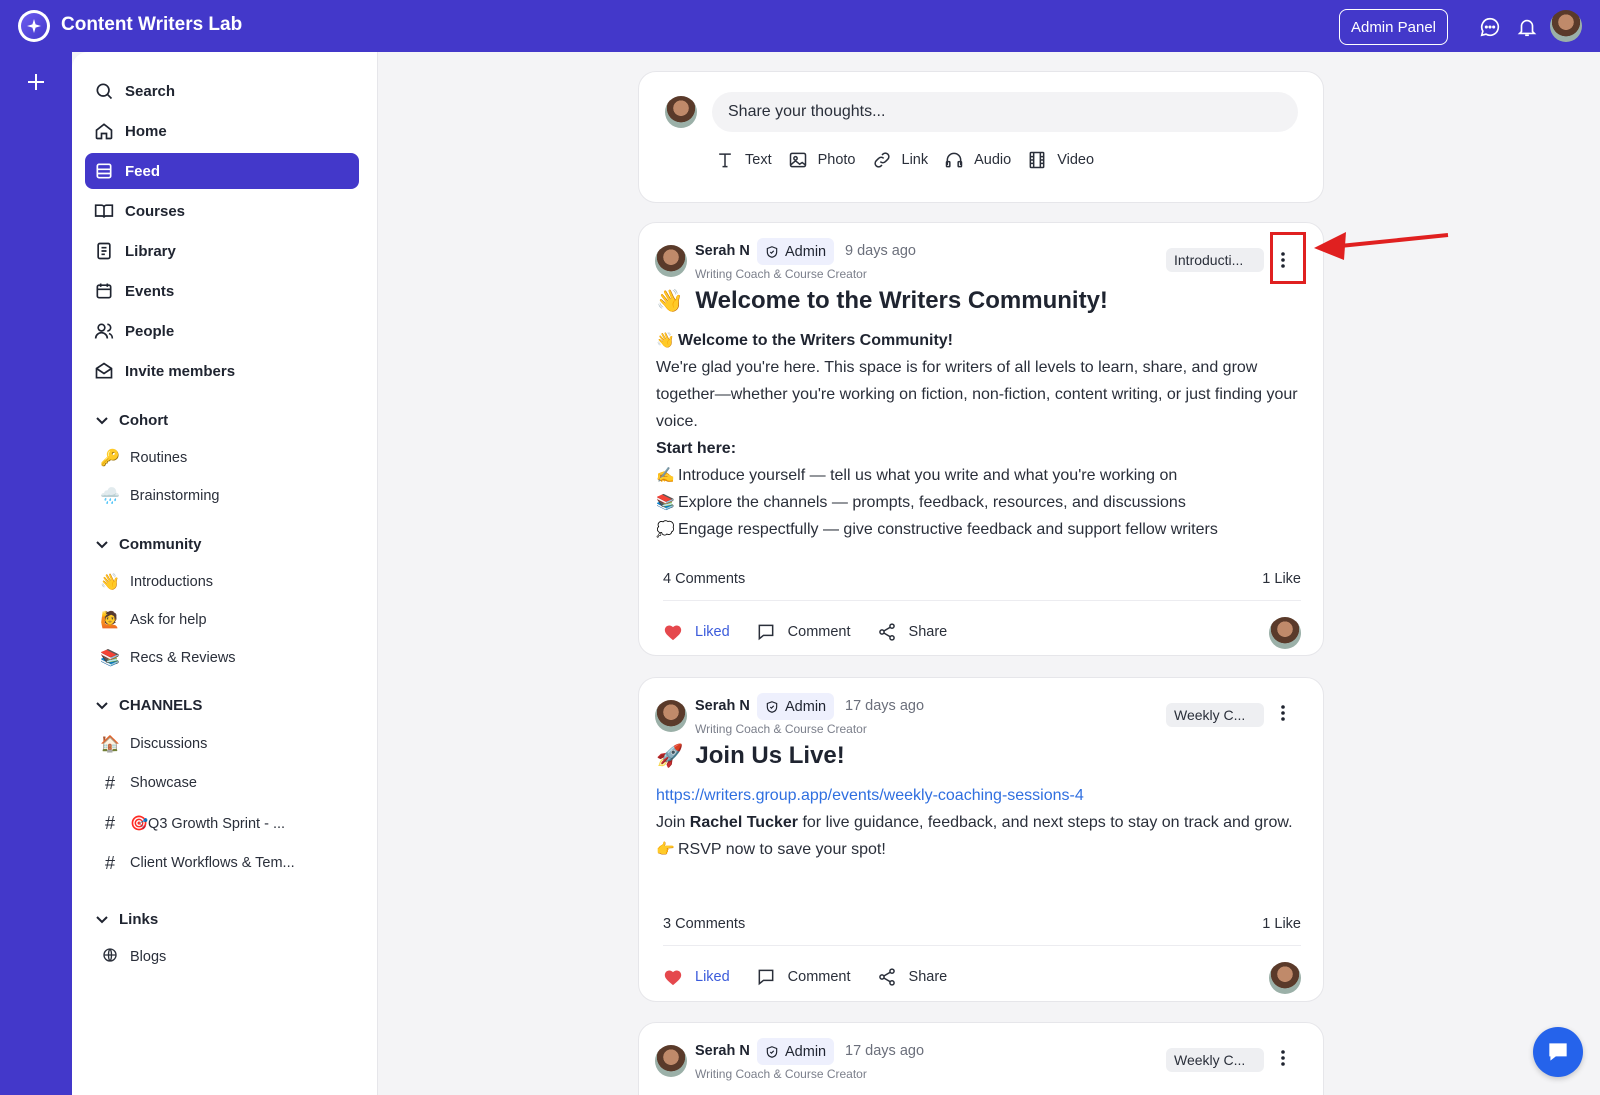 Image resolution: width=1600 pixels, height=1095 pixels. Describe the element at coordinates (156, 582) in the screenshot. I see `channel-introductions: 👋 Introductions` at that location.